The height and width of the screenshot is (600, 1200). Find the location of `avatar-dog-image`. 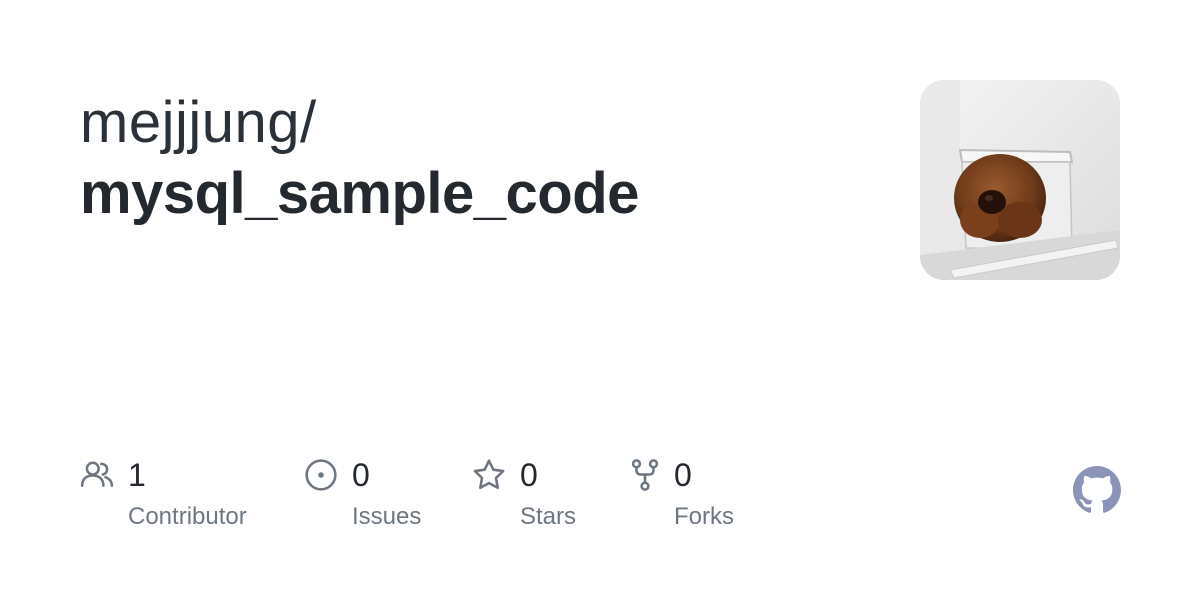

avatar-dog-image is located at coordinates (1020, 180).